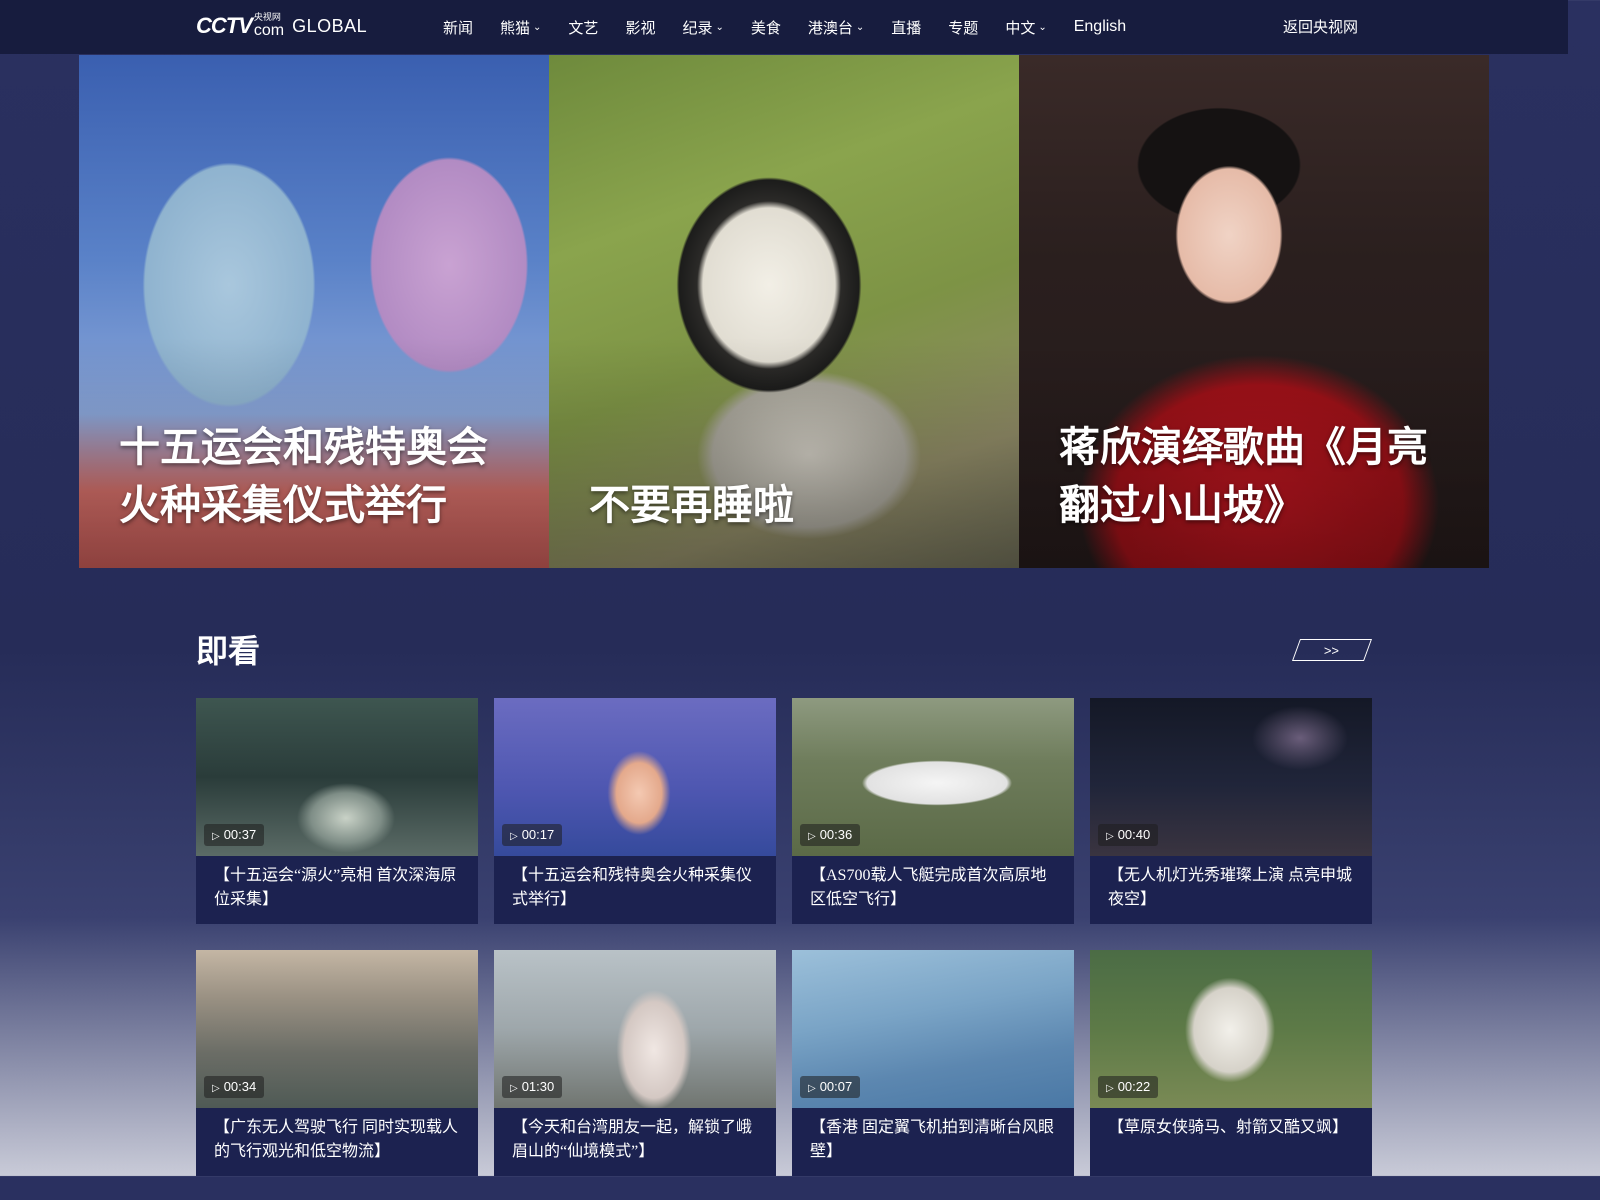 The image size is (1600, 1200). I want to click on nav-item-label: 美食, so click(765, 27).